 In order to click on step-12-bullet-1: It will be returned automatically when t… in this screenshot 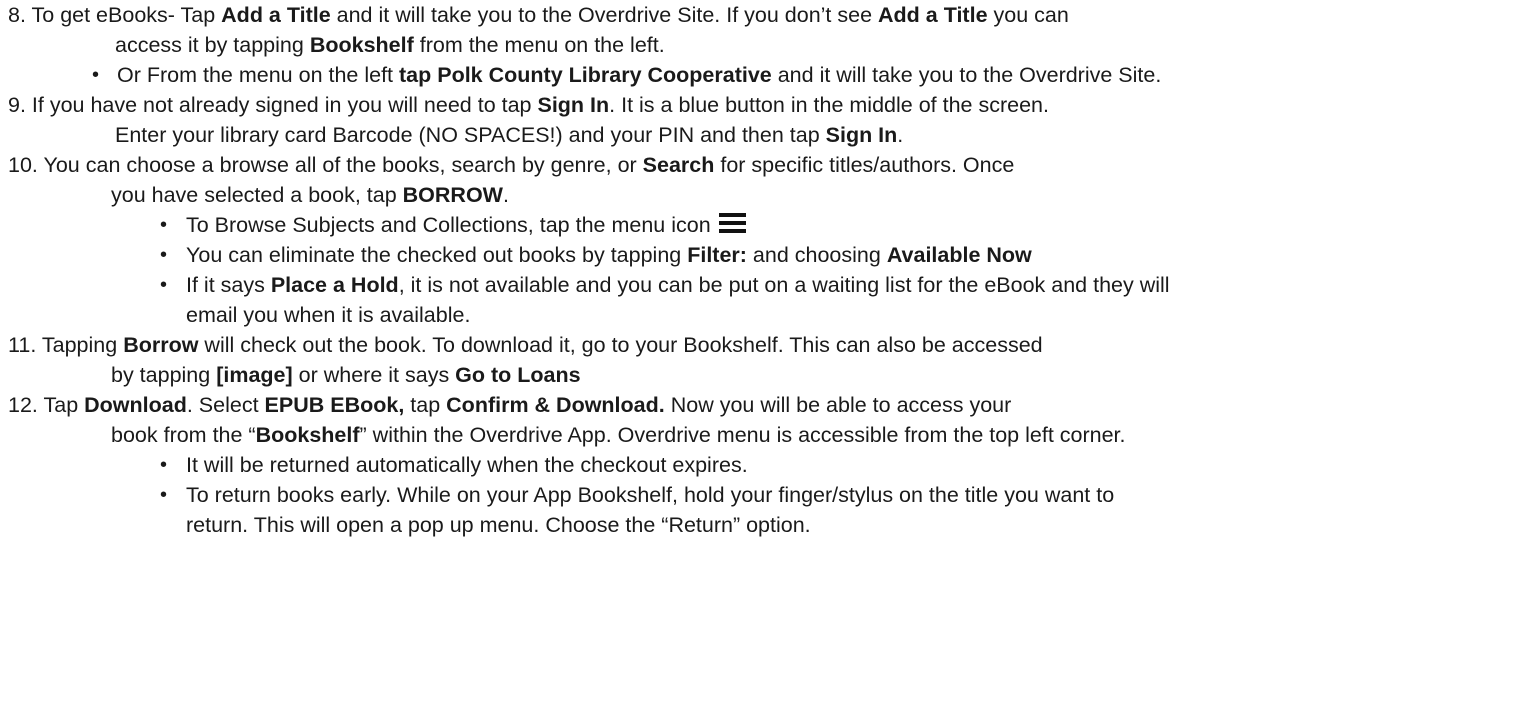, I will do `click(467, 465)`.